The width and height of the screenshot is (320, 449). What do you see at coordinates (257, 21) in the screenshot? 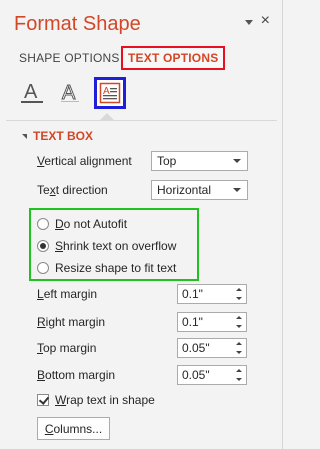
I see `pane-title-controls: ×` at bounding box center [257, 21].